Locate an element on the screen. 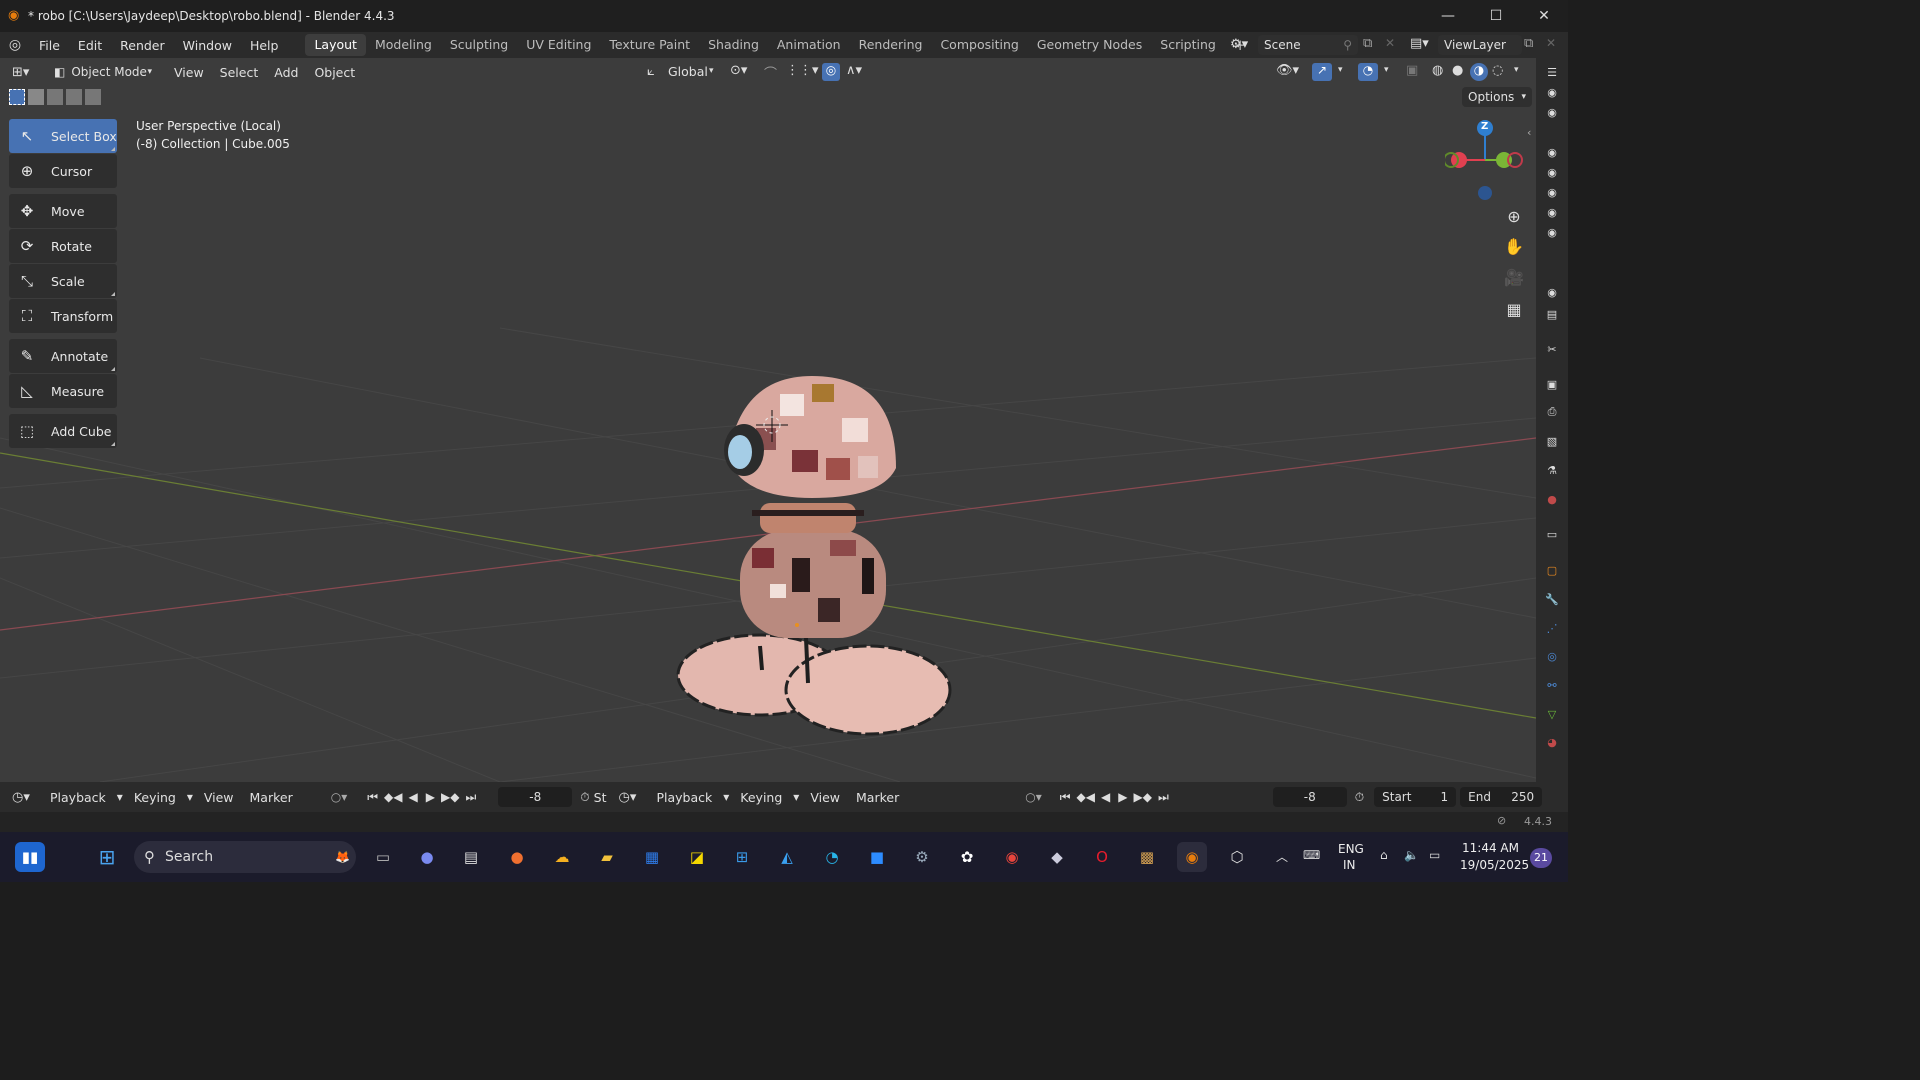  menu-edit: Edit is located at coordinates (90, 45).